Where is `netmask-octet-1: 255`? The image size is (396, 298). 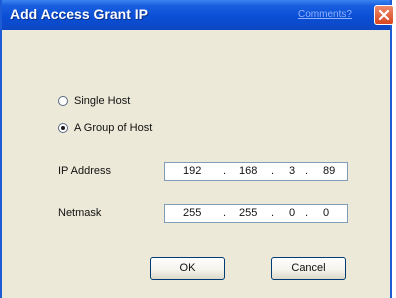
netmask-octet-1: 255 is located at coordinates (192, 213).